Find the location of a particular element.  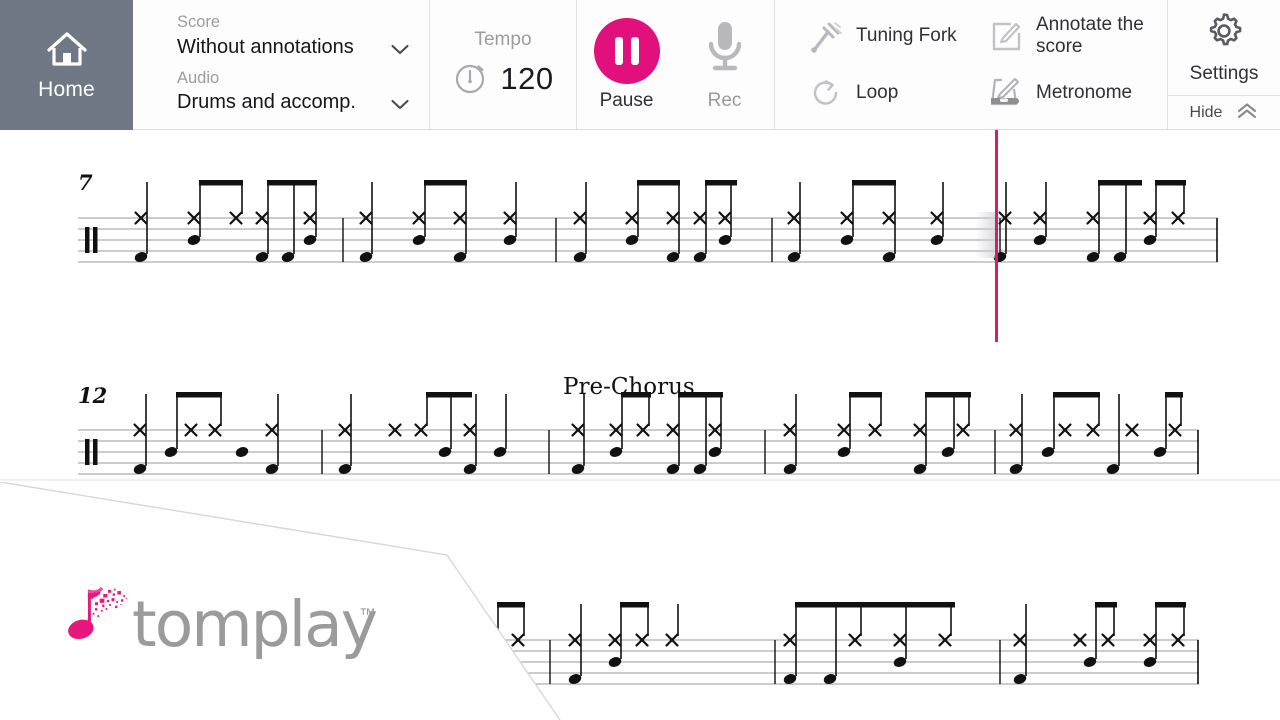

playhead-cursor is located at coordinates (996, 236).